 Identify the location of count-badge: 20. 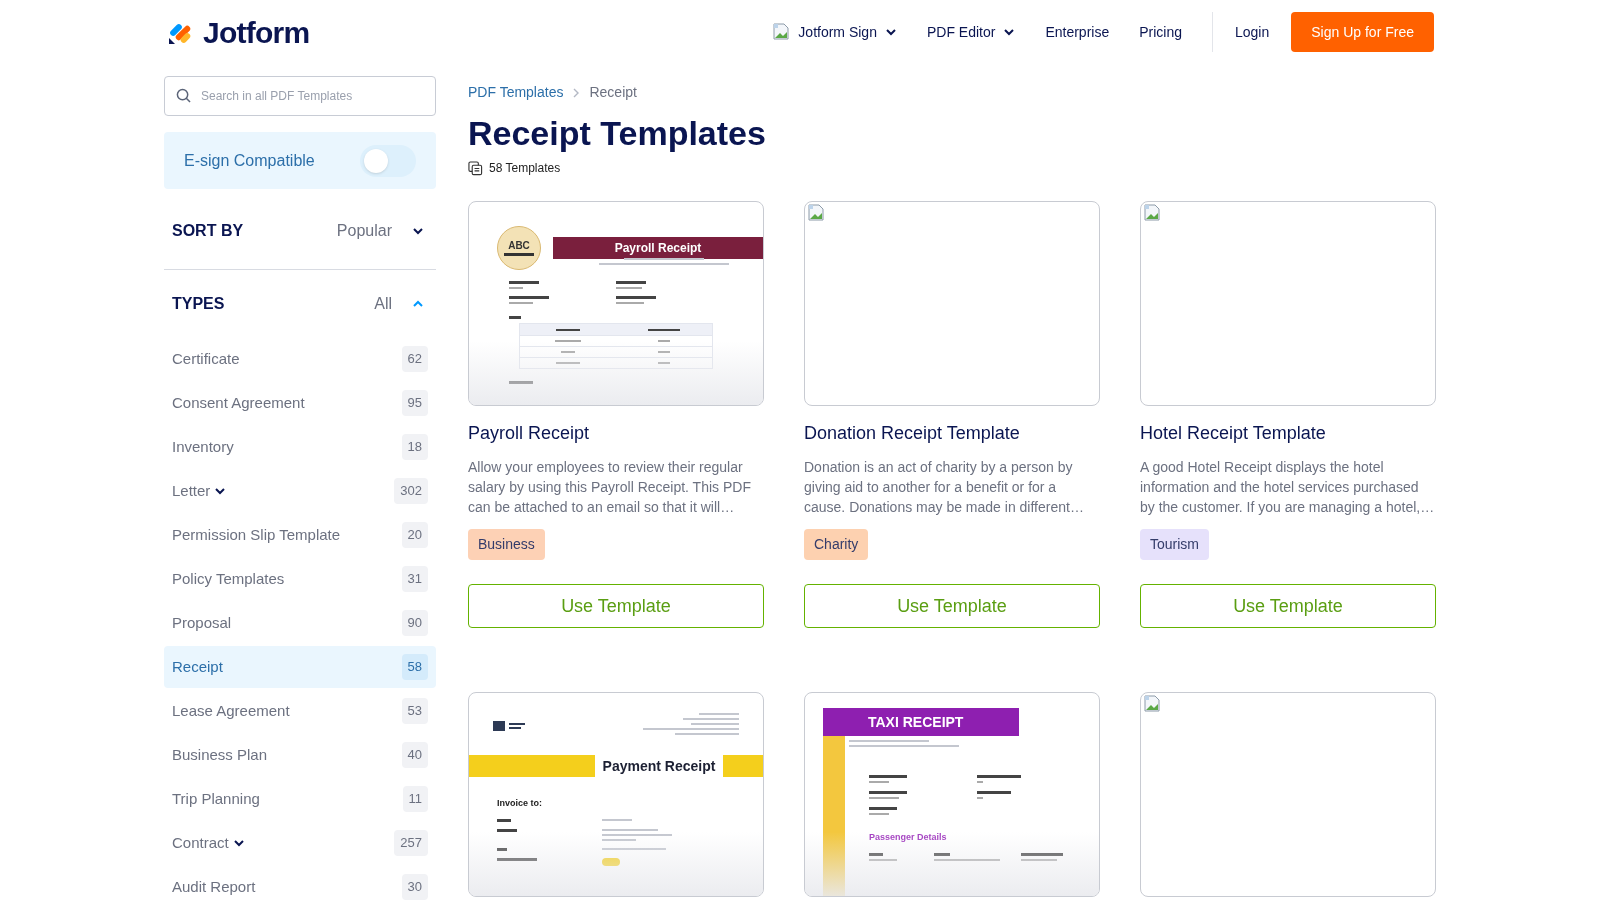
(414, 535).